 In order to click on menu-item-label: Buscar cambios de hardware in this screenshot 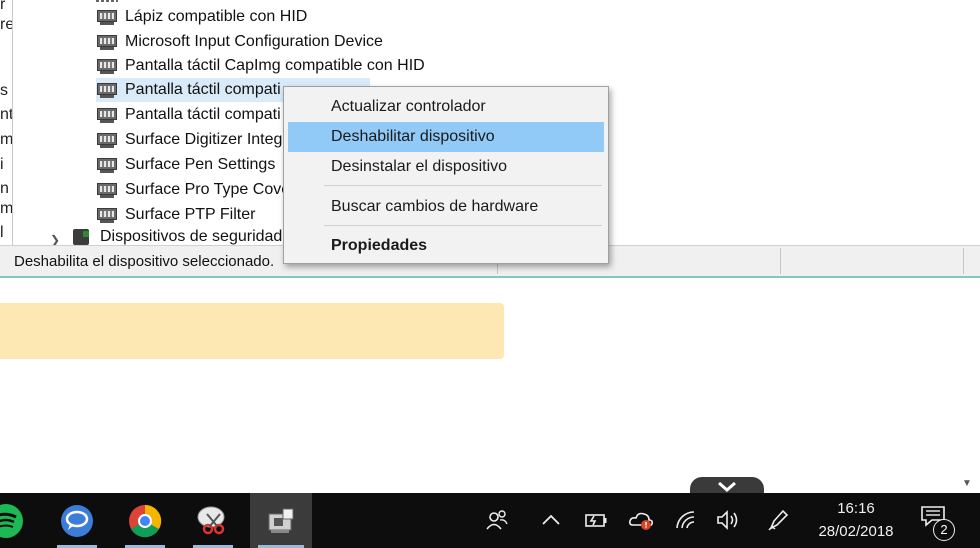, I will do `click(435, 206)`.